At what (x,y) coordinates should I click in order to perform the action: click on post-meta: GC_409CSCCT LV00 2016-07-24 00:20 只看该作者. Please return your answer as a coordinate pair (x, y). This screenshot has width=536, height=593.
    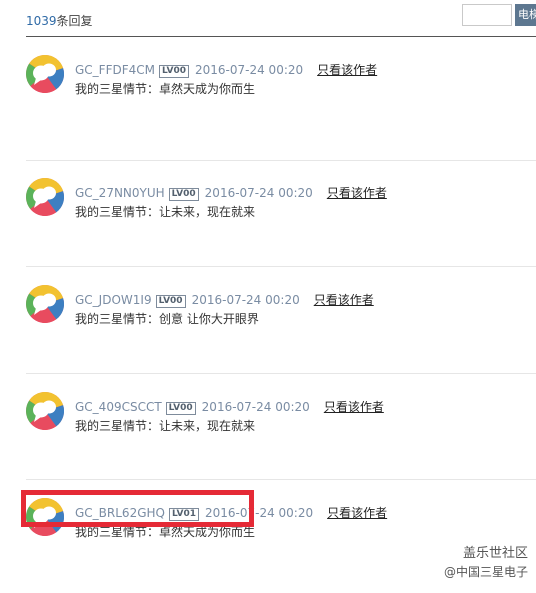
    Looking at the image, I should click on (229, 406).